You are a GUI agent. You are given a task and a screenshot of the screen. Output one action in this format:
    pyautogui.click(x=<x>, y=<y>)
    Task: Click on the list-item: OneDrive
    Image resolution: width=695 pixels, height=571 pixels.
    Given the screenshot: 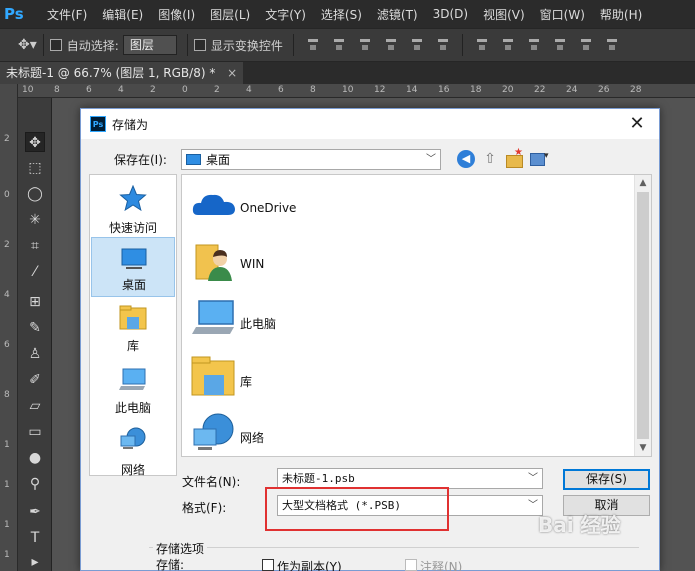 What is the action you would take?
    pyautogui.click(x=408, y=208)
    